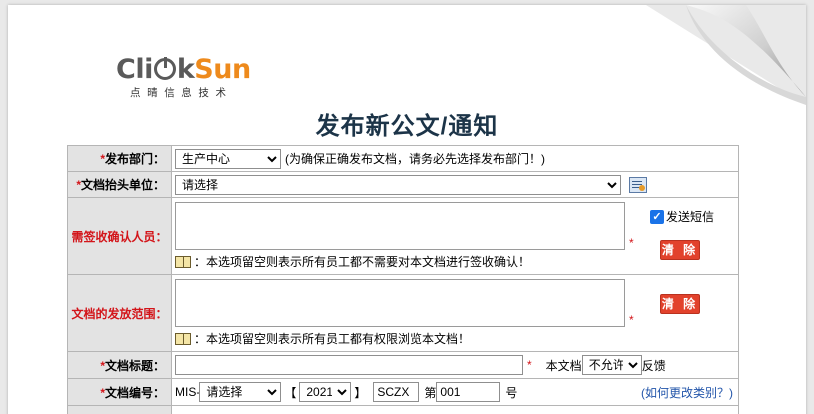 The height and width of the screenshot is (414, 814). Describe the element at coordinates (563, 365) in the screenshot. I see `feedback-prefix: 本文档` at that location.